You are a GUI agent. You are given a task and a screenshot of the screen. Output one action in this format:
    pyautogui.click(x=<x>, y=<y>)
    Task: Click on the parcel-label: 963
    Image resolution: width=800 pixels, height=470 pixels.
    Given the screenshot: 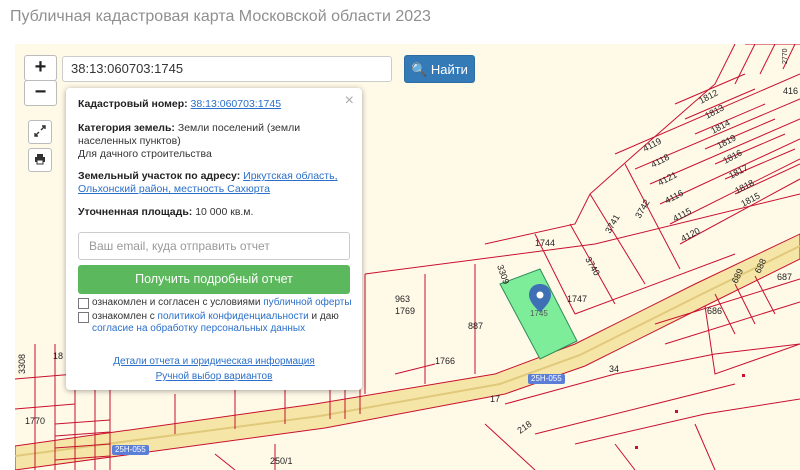 What is the action you would take?
    pyautogui.click(x=402, y=299)
    